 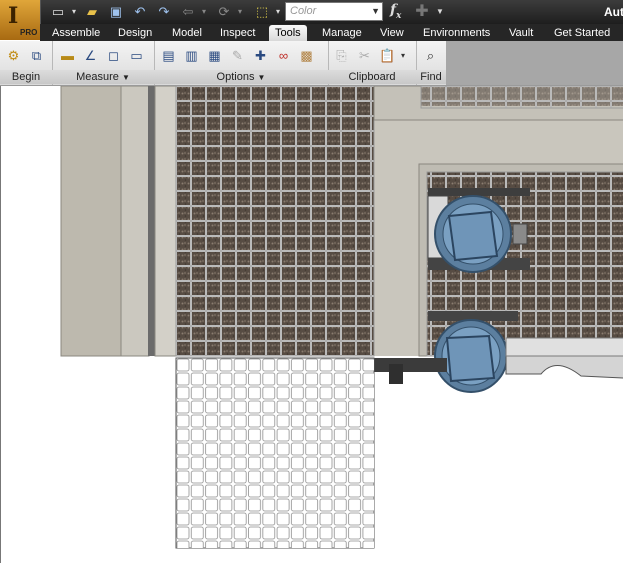 I want to click on pipe-vertical, so click(x=151, y=221).